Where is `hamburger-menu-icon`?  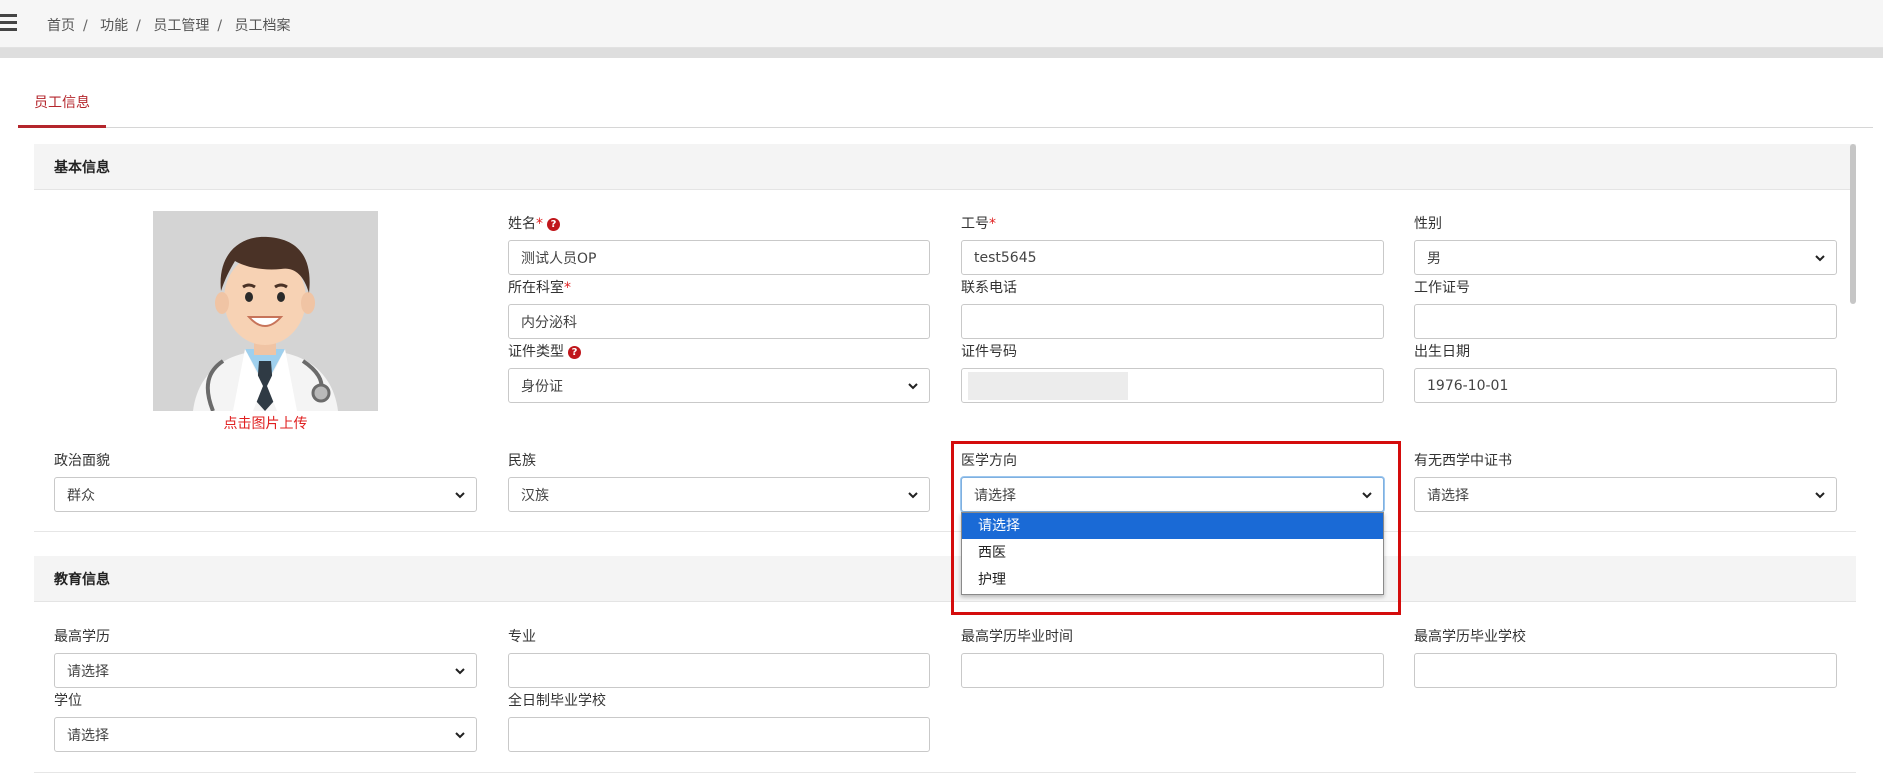 hamburger-menu-icon is located at coordinates (9, 24).